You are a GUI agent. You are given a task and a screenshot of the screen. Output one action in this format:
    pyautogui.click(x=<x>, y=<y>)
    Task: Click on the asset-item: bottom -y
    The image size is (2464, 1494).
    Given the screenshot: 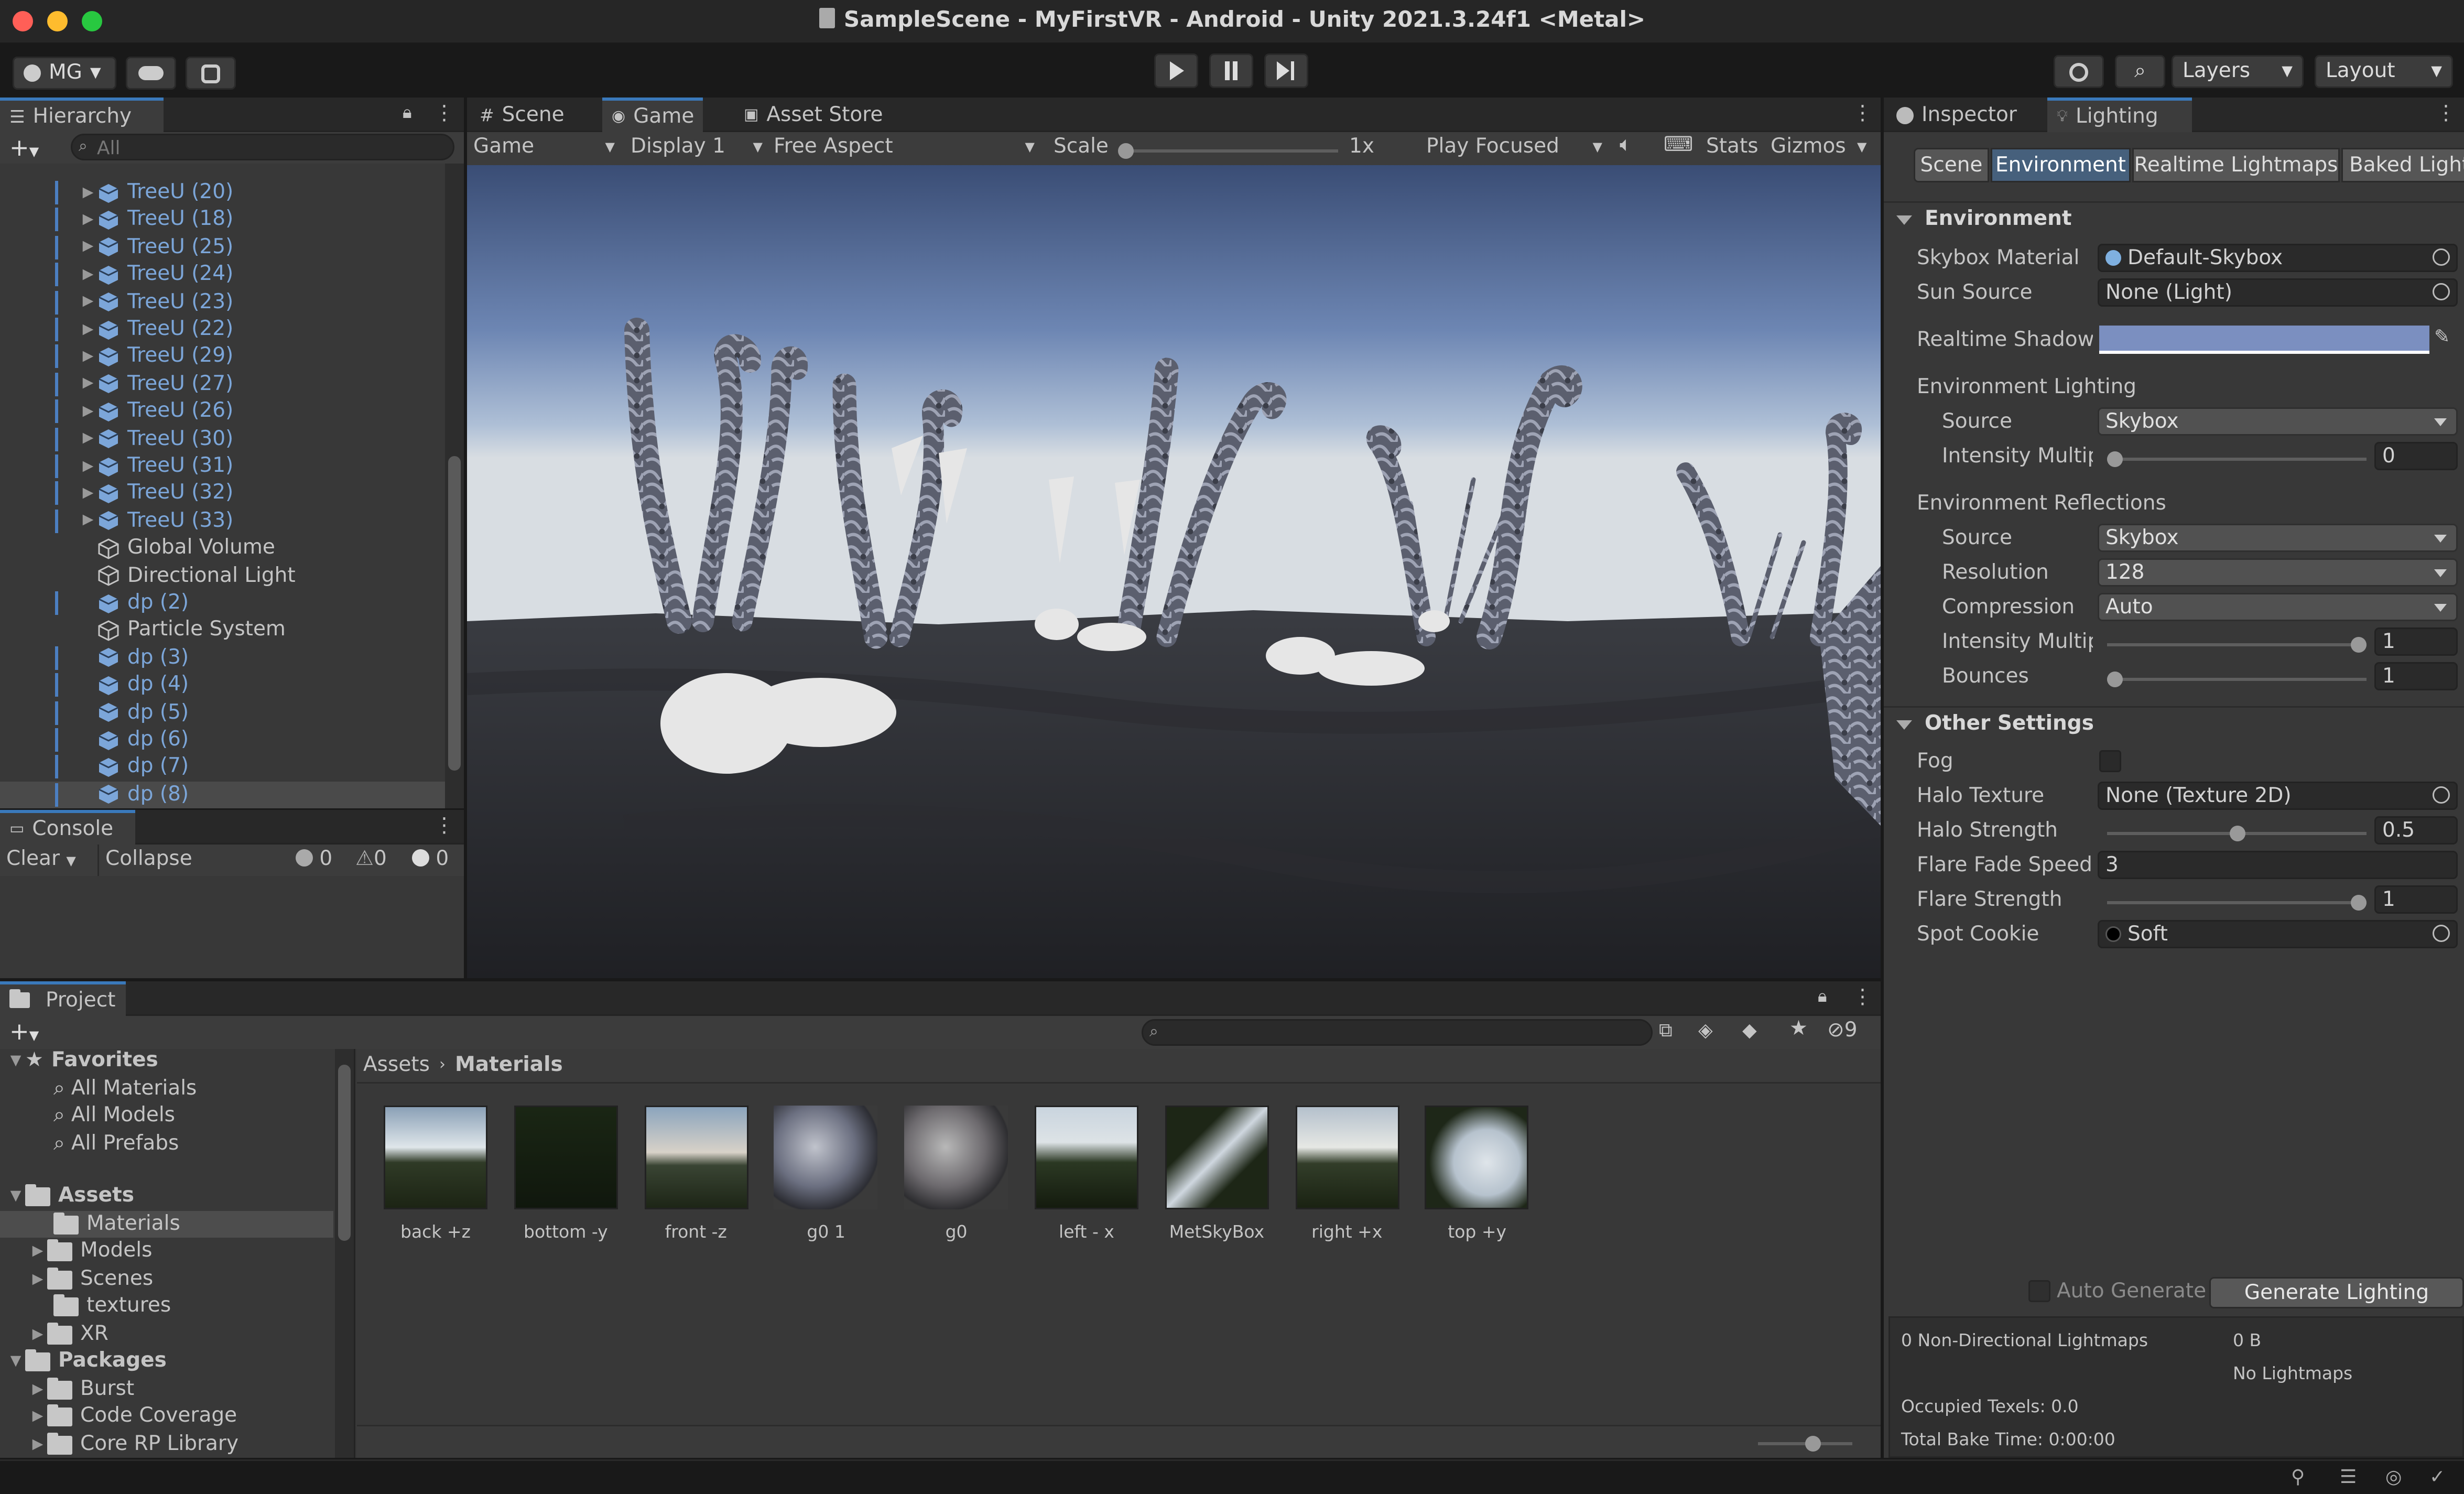 What is the action you would take?
    pyautogui.click(x=565, y=1174)
    